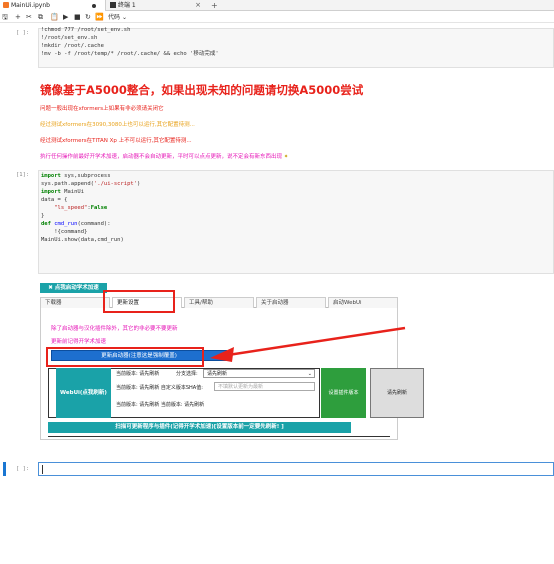  Describe the element at coordinates (40, 17) in the screenshot. I see `copy-icon: ⧉` at that location.